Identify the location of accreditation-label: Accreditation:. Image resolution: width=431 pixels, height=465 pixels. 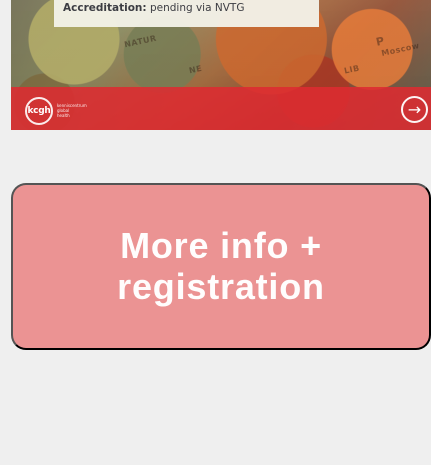
(105, 8).